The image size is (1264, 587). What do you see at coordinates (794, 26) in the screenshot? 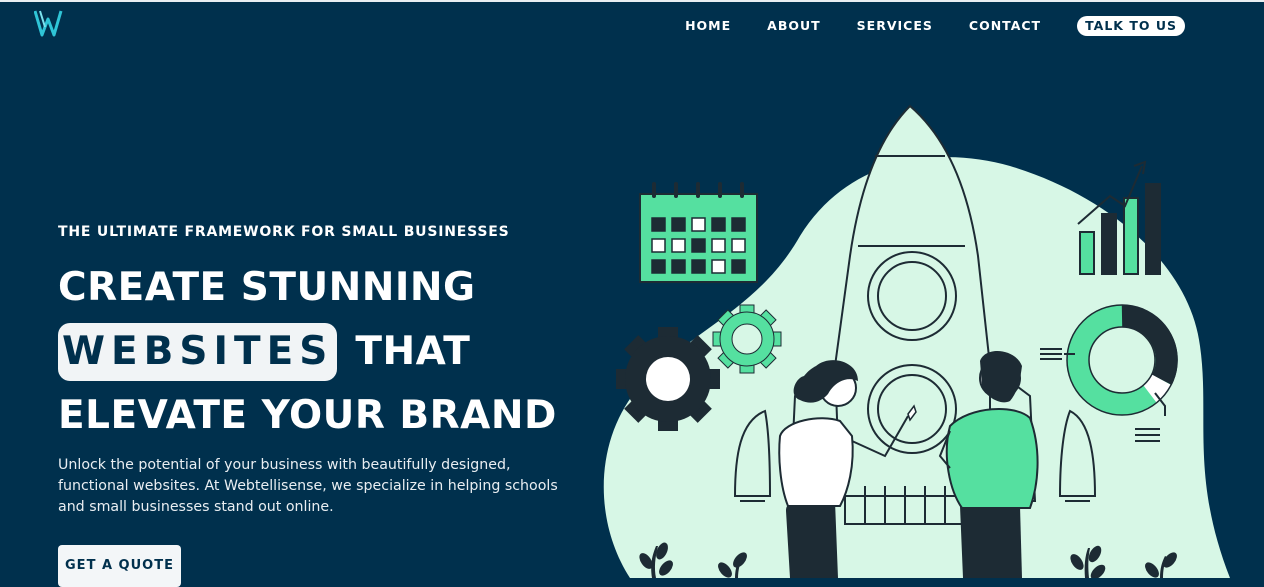
I see `nav-about: ABOUT` at bounding box center [794, 26].